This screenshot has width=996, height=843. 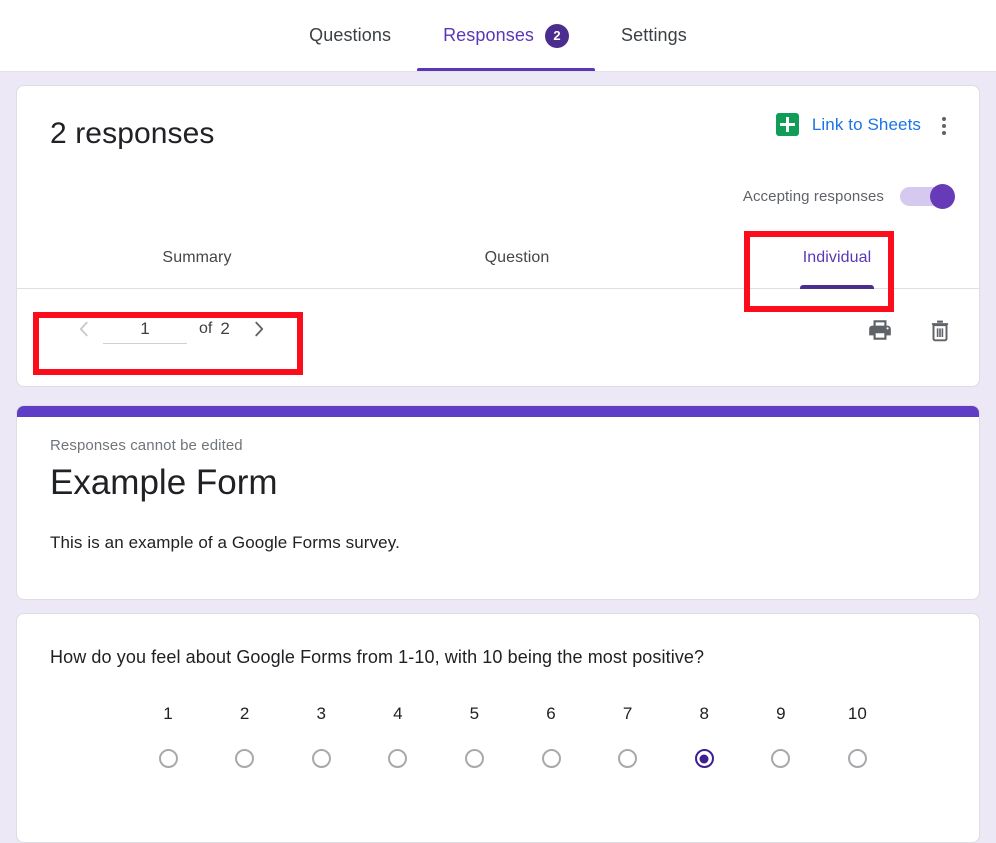 What do you see at coordinates (781, 736) in the screenshot?
I see `scale-option: 9` at bounding box center [781, 736].